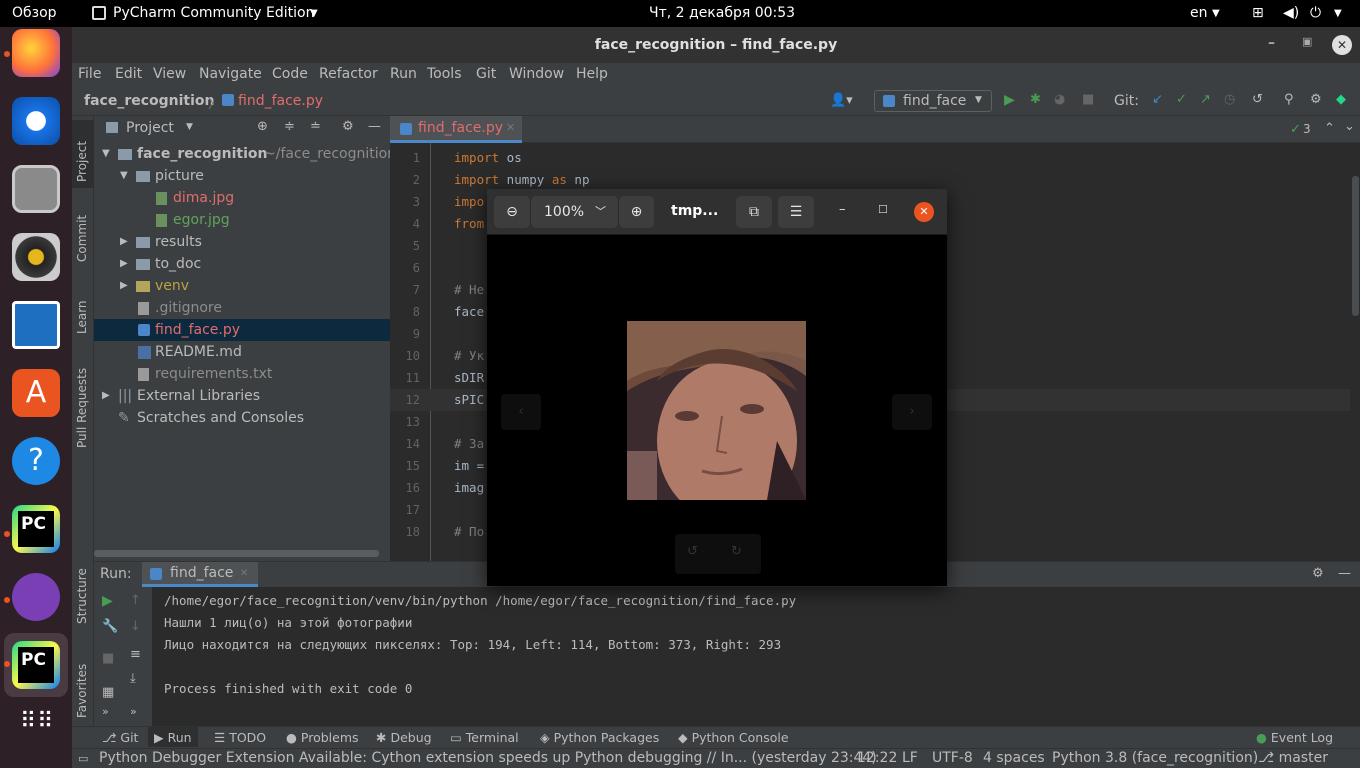 The height and width of the screenshot is (768, 1360). What do you see at coordinates (1293, 758) in the screenshot?
I see `git-branch: ⎇ master` at bounding box center [1293, 758].